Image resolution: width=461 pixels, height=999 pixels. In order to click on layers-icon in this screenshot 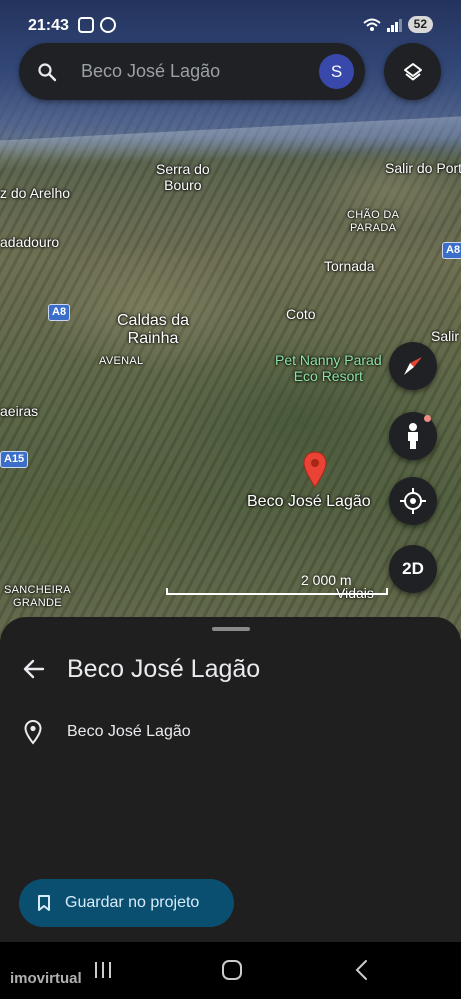, I will do `click(412, 71)`.